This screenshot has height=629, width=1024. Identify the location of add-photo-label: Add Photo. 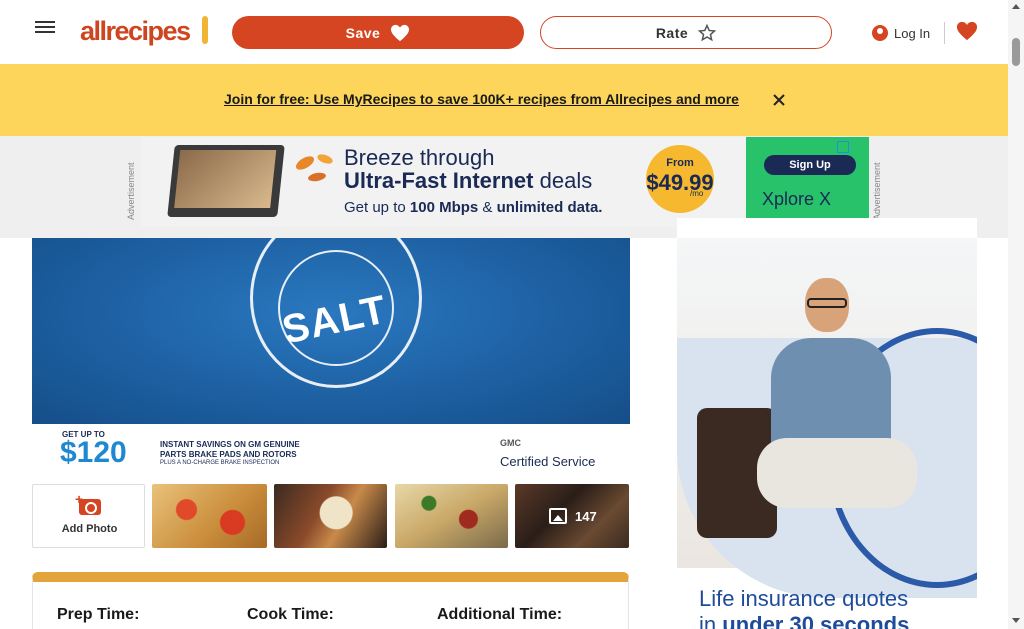
(89, 529).